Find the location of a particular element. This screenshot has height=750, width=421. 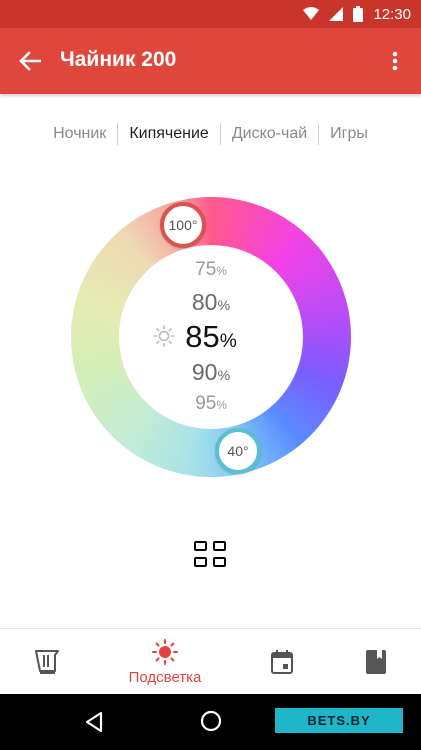

brightness-value: 85 is located at coordinates (202, 336).